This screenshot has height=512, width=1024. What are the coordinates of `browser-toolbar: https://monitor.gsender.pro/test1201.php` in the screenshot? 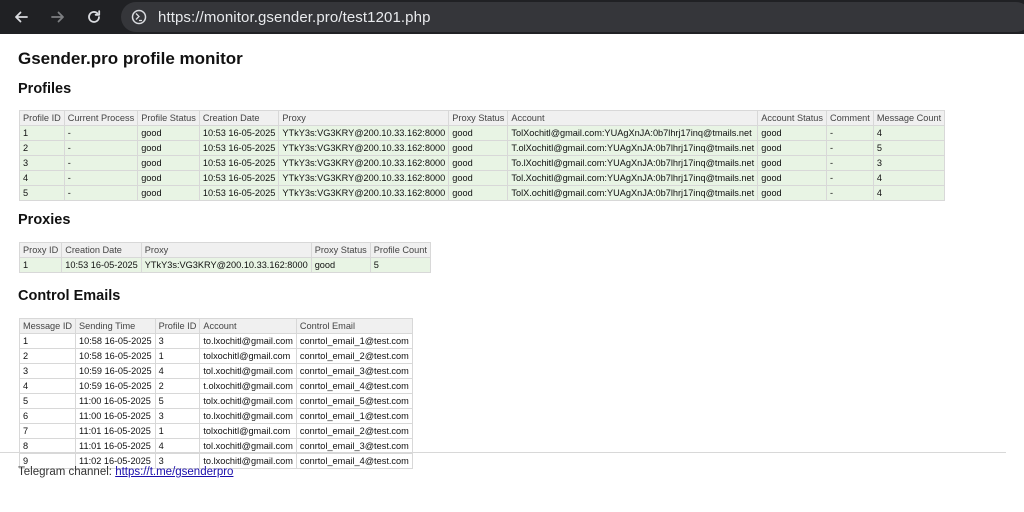 It's located at (512, 17).